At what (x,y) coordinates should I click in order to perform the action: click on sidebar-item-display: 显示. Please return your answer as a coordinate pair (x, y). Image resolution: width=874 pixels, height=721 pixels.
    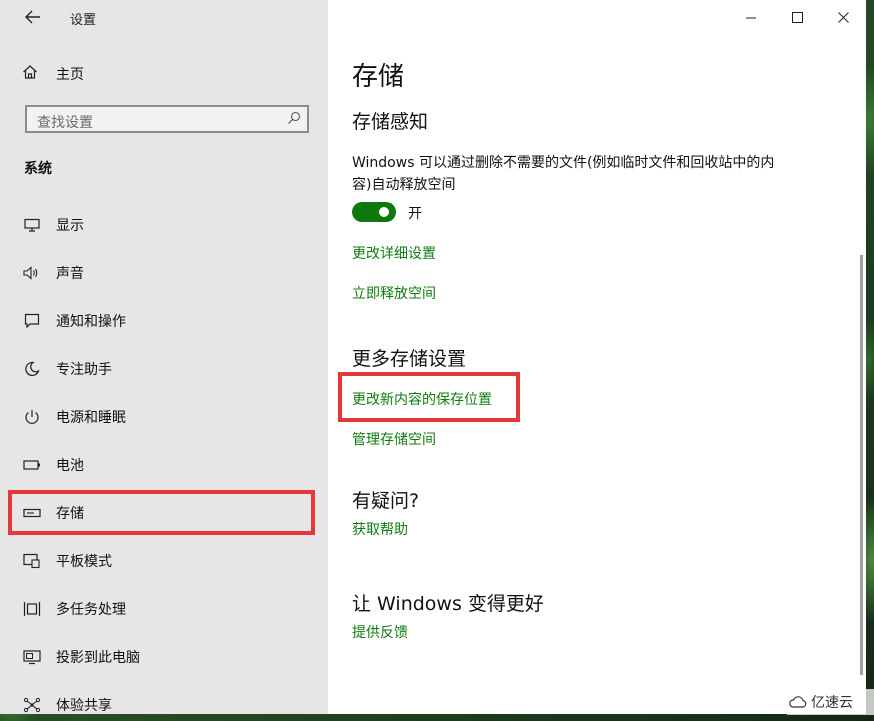
    Looking at the image, I should click on (164, 225).